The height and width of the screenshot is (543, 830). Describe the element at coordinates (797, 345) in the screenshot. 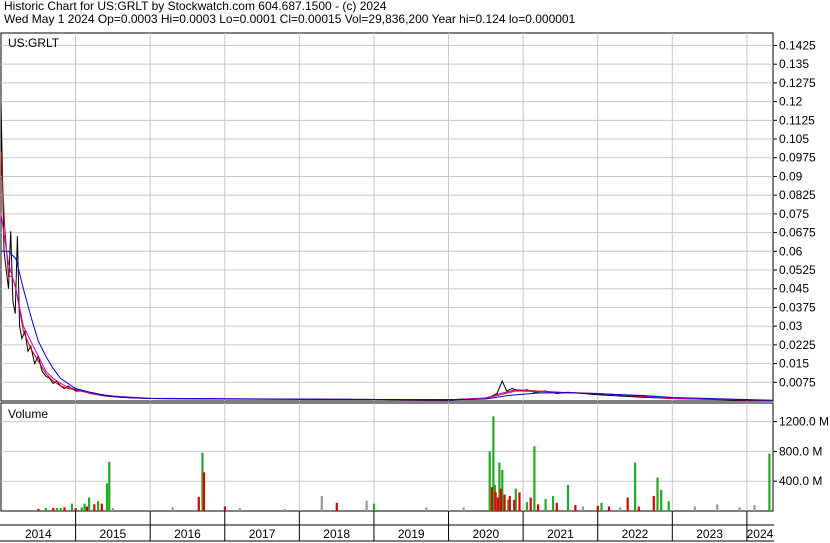

I see `price-tick-label-16: 0.0225` at that location.